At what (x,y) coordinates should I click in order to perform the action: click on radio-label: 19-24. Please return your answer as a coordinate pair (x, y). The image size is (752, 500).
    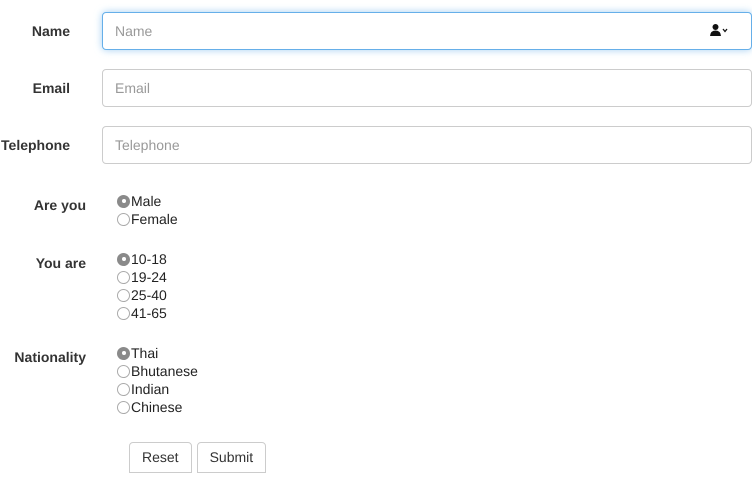
    Looking at the image, I should click on (149, 277).